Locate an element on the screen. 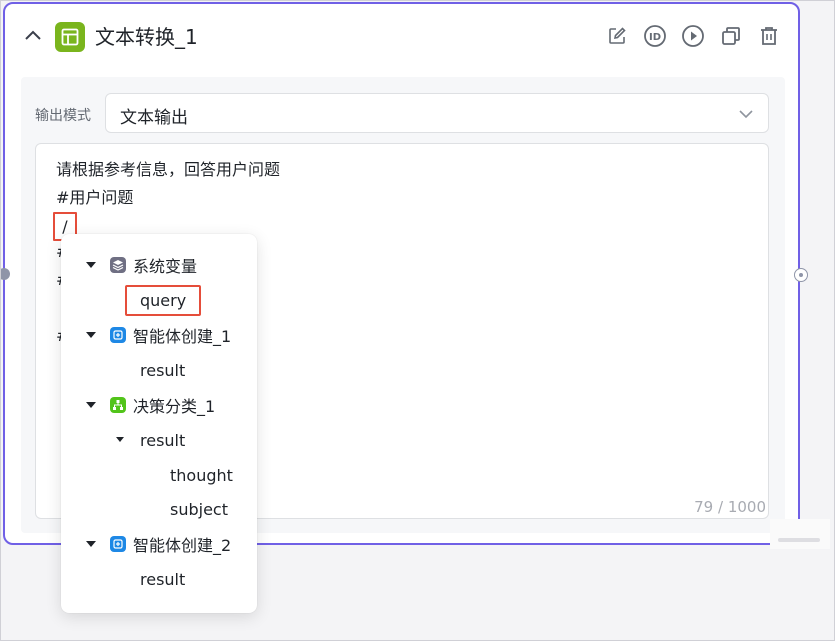 This screenshot has width=835, height=641. tree-group-result: result is located at coordinates (159, 440).